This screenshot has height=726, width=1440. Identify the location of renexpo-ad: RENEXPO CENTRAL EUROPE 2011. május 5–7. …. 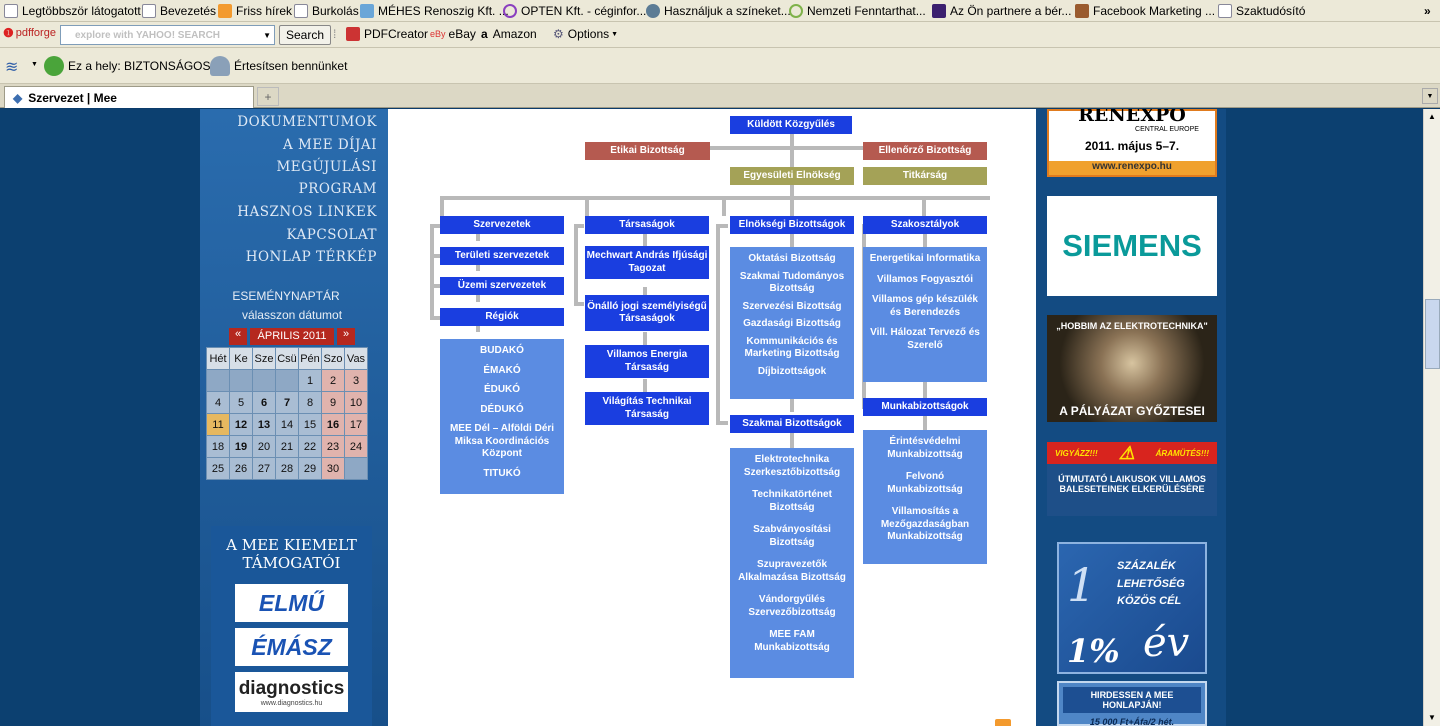
(1132, 143).